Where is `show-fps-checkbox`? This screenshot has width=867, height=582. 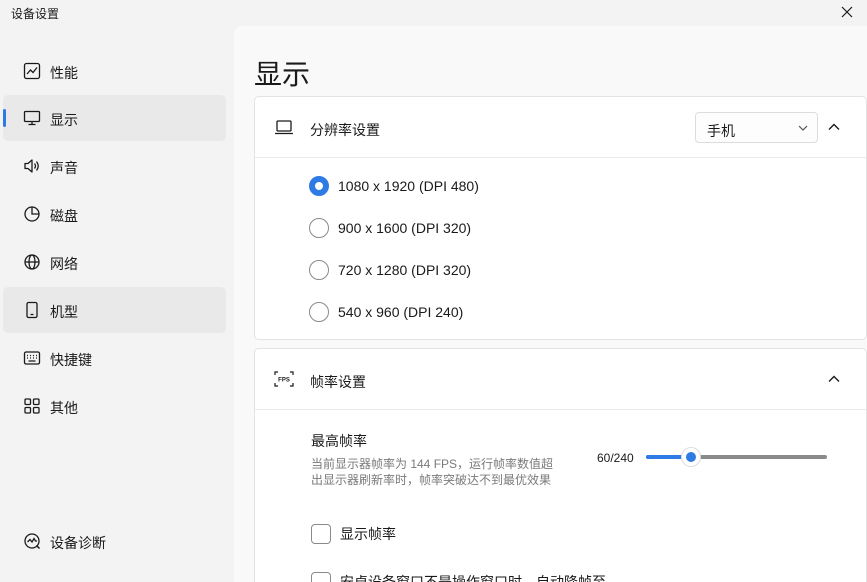
show-fps-checkbox is located at coordinates (321, 534).